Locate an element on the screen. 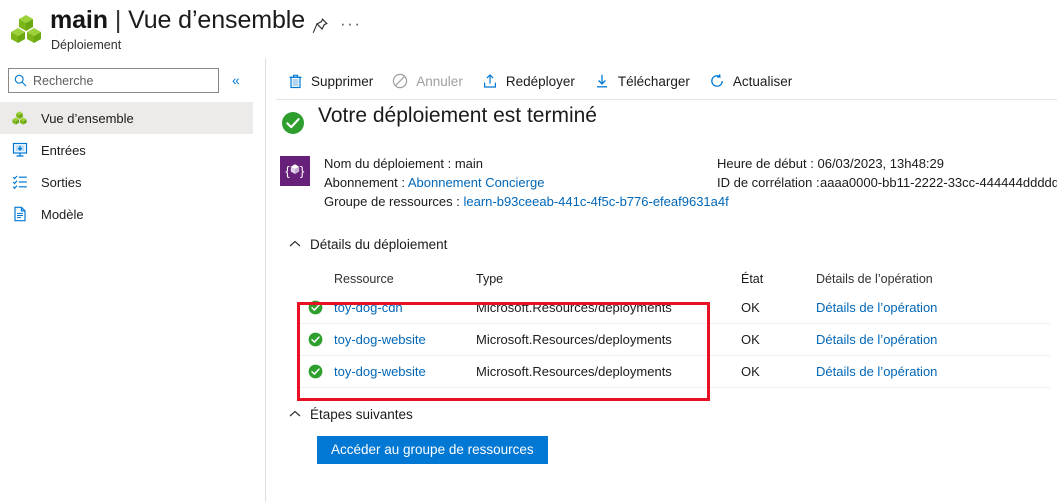  download-arrow-icon is located at coordinates (602, 81).